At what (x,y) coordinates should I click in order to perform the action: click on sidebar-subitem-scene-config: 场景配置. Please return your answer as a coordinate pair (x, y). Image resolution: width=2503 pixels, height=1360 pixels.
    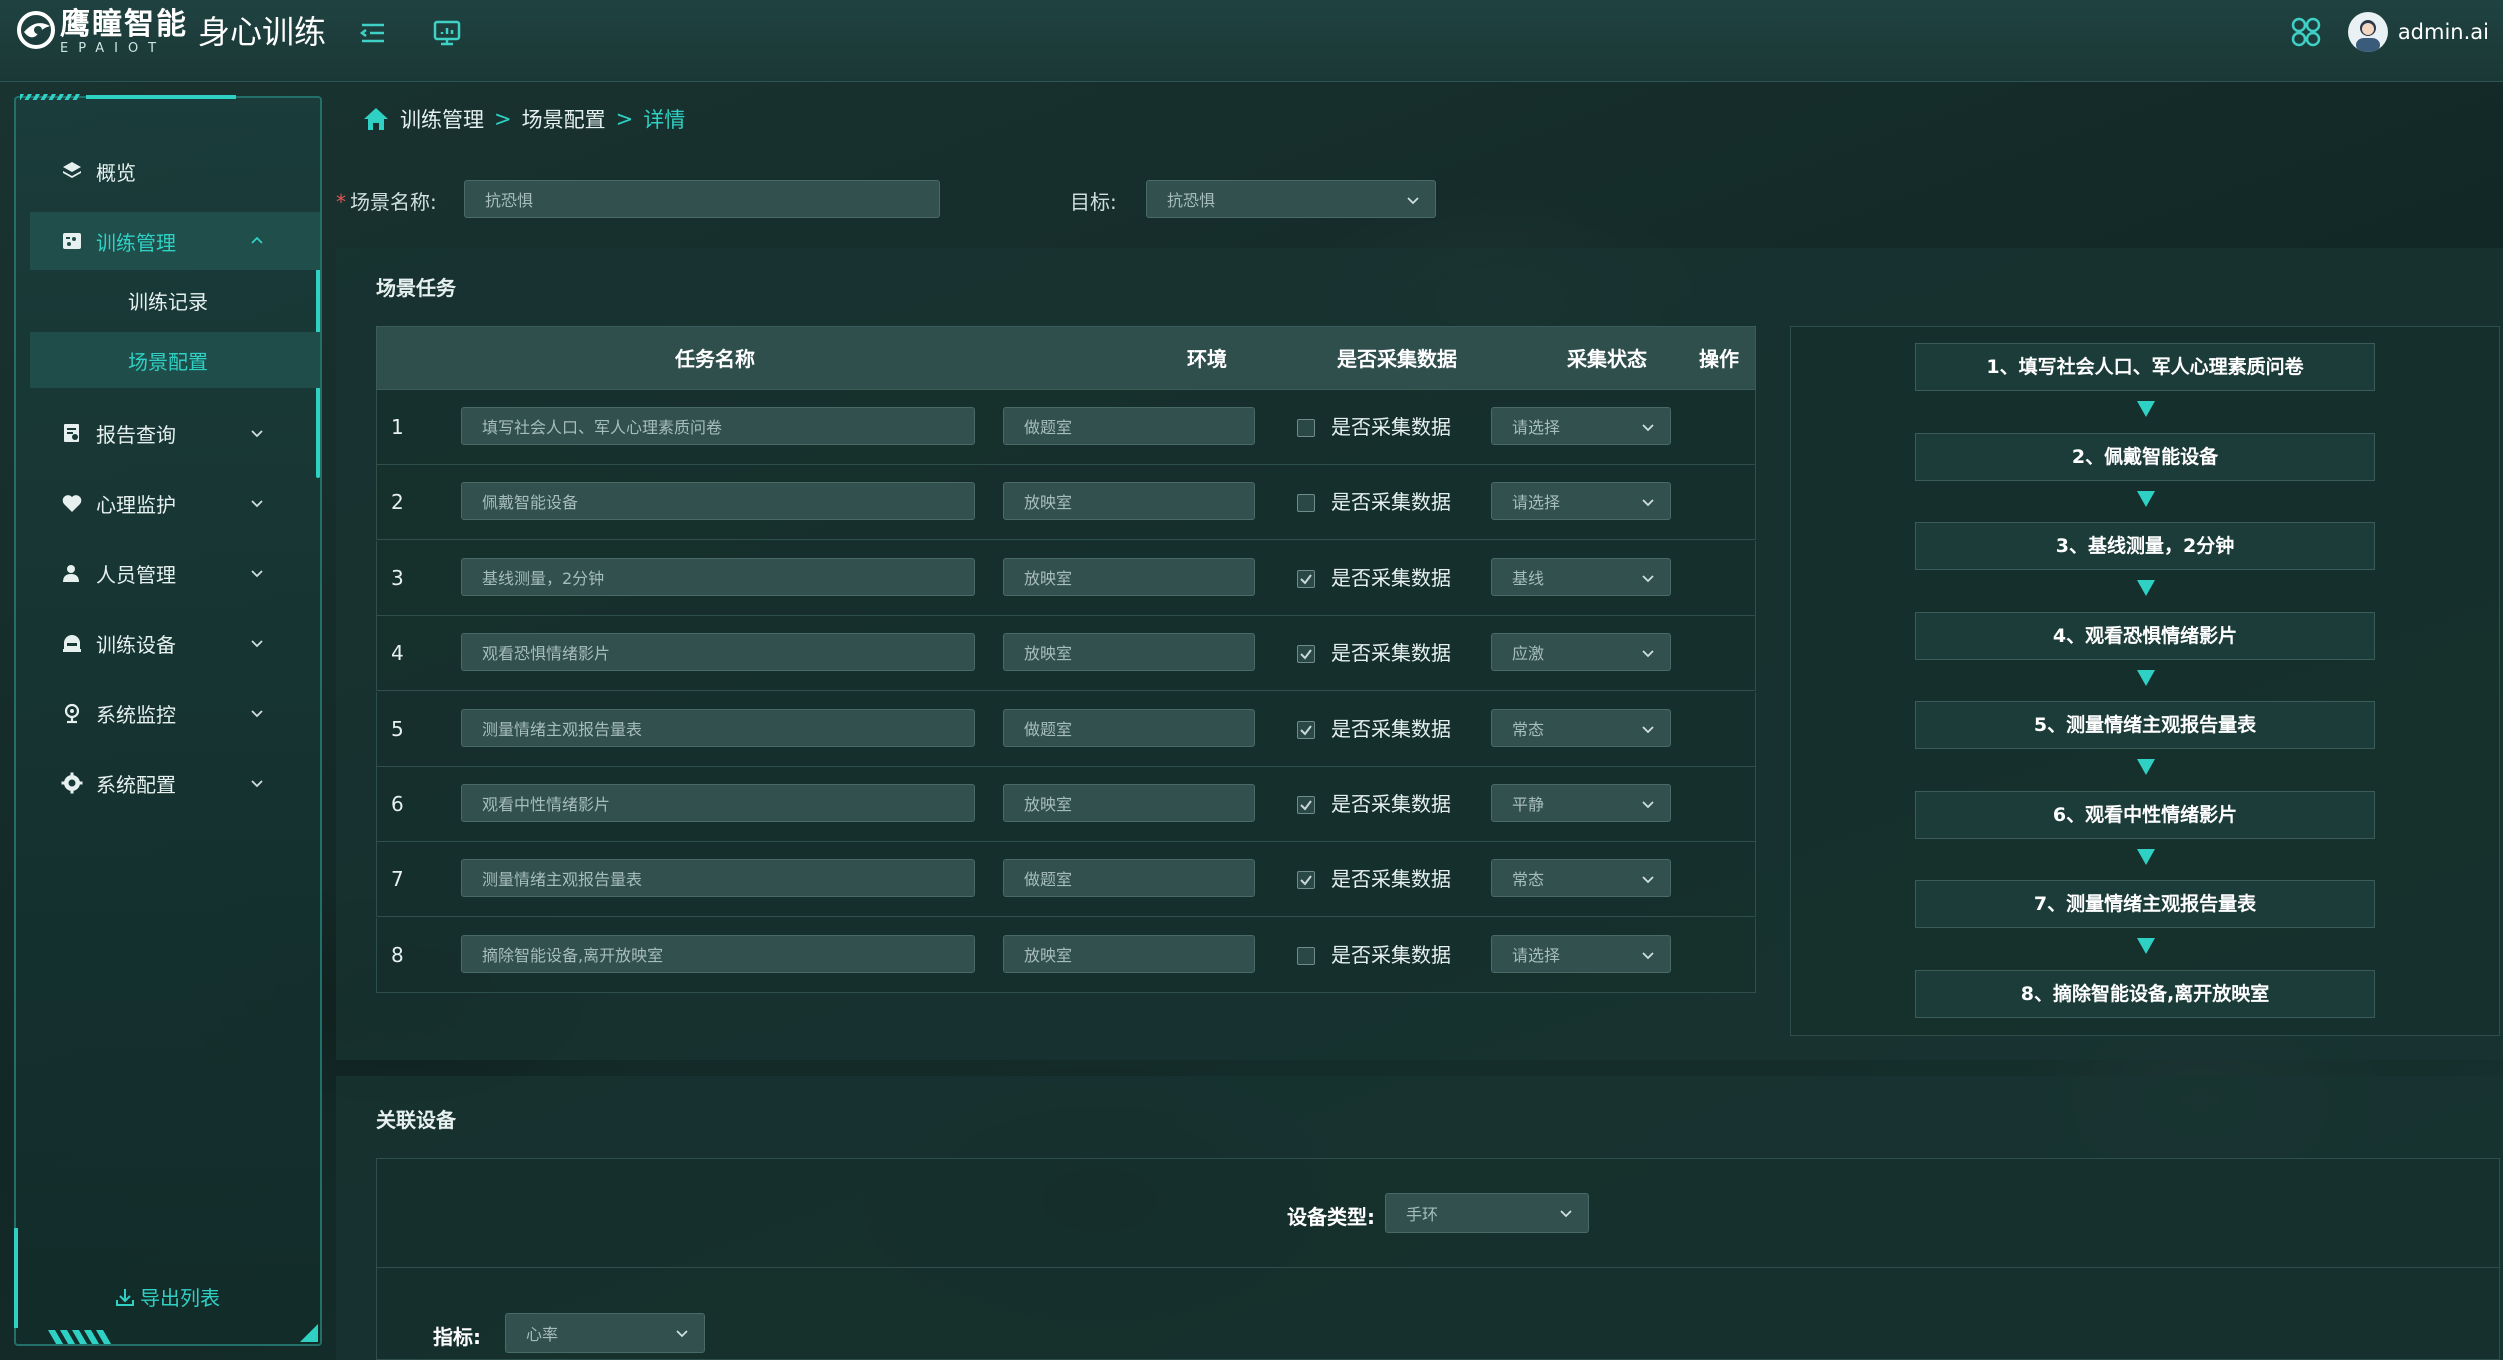
    Looking at the image, I should click on (175, 360).